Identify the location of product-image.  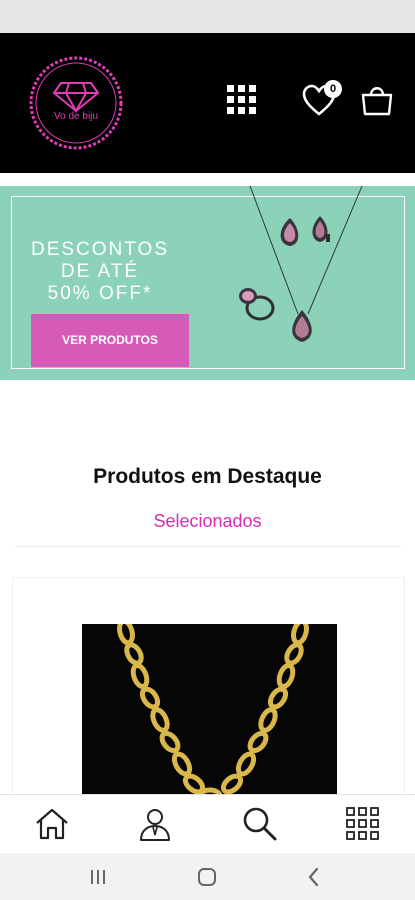
(209, 714).